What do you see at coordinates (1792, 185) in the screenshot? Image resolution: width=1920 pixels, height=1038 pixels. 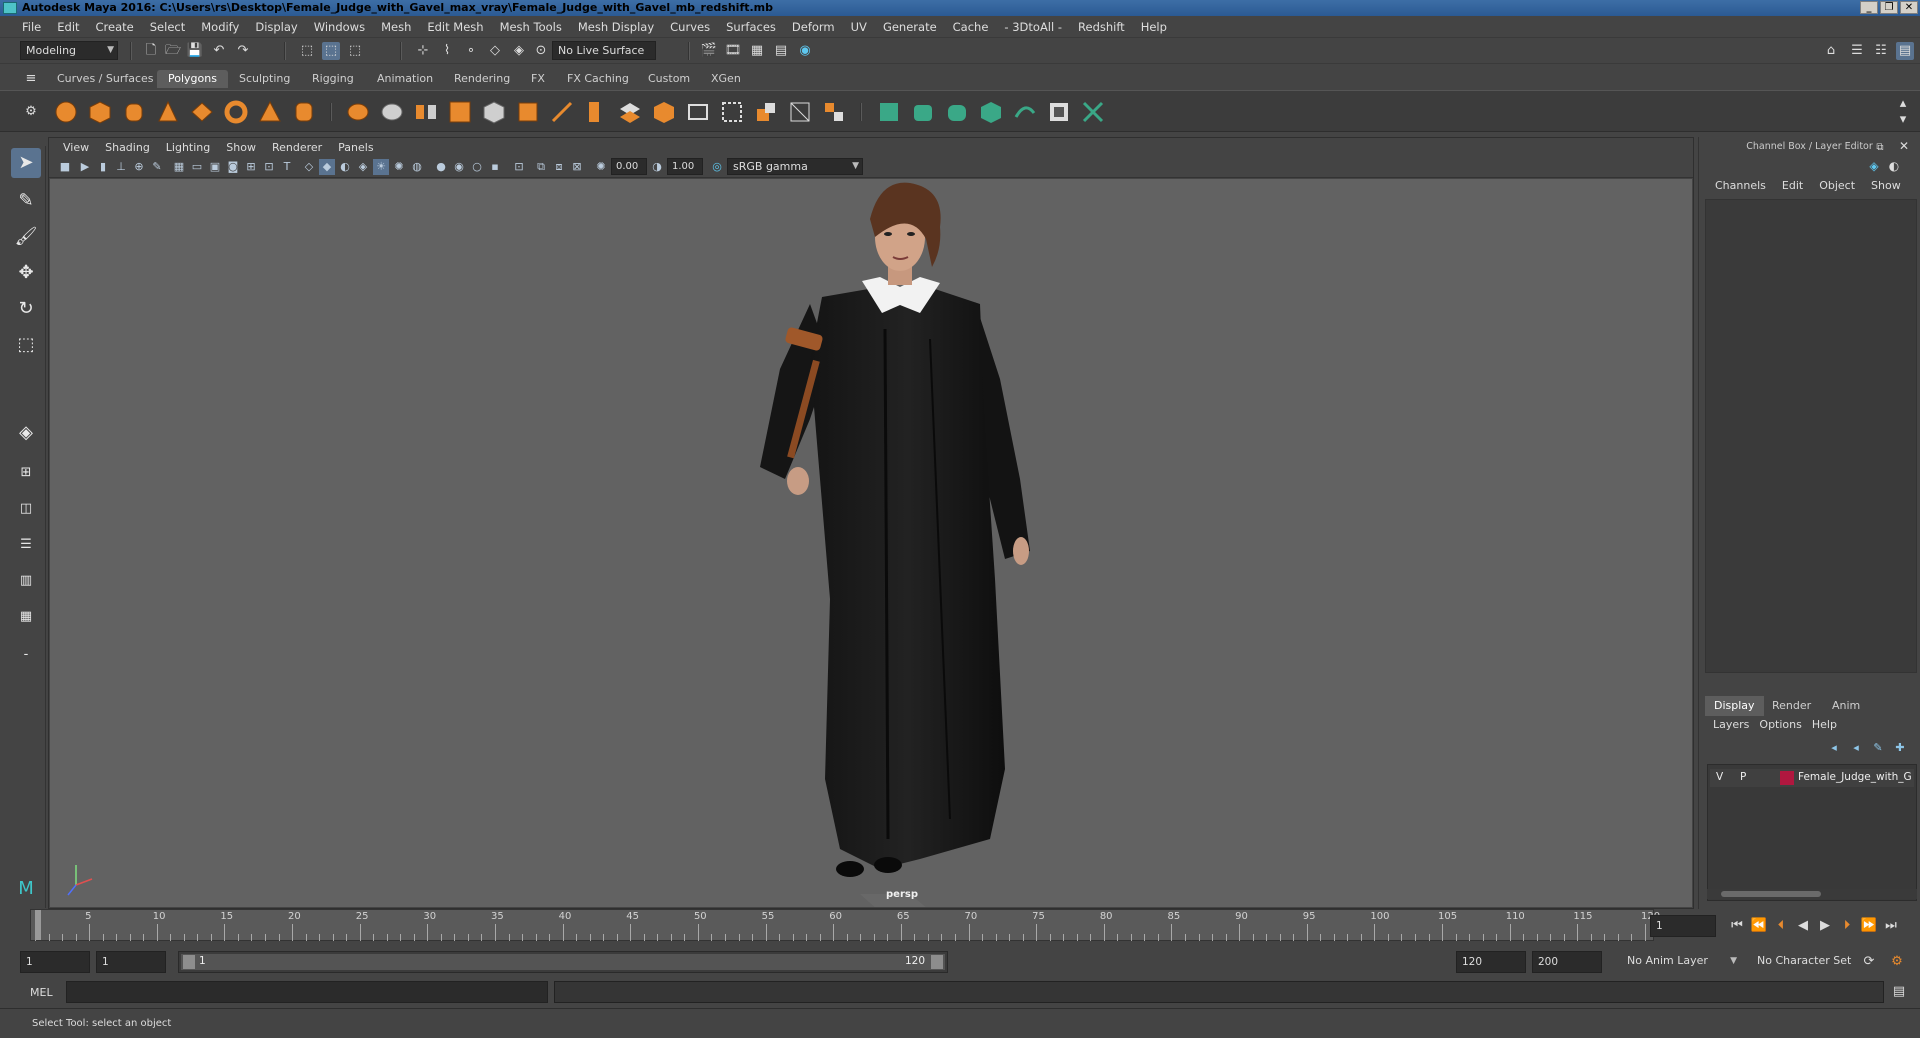 I see `cb-menu-edit: Edit` at bounding box center [1792, 185].